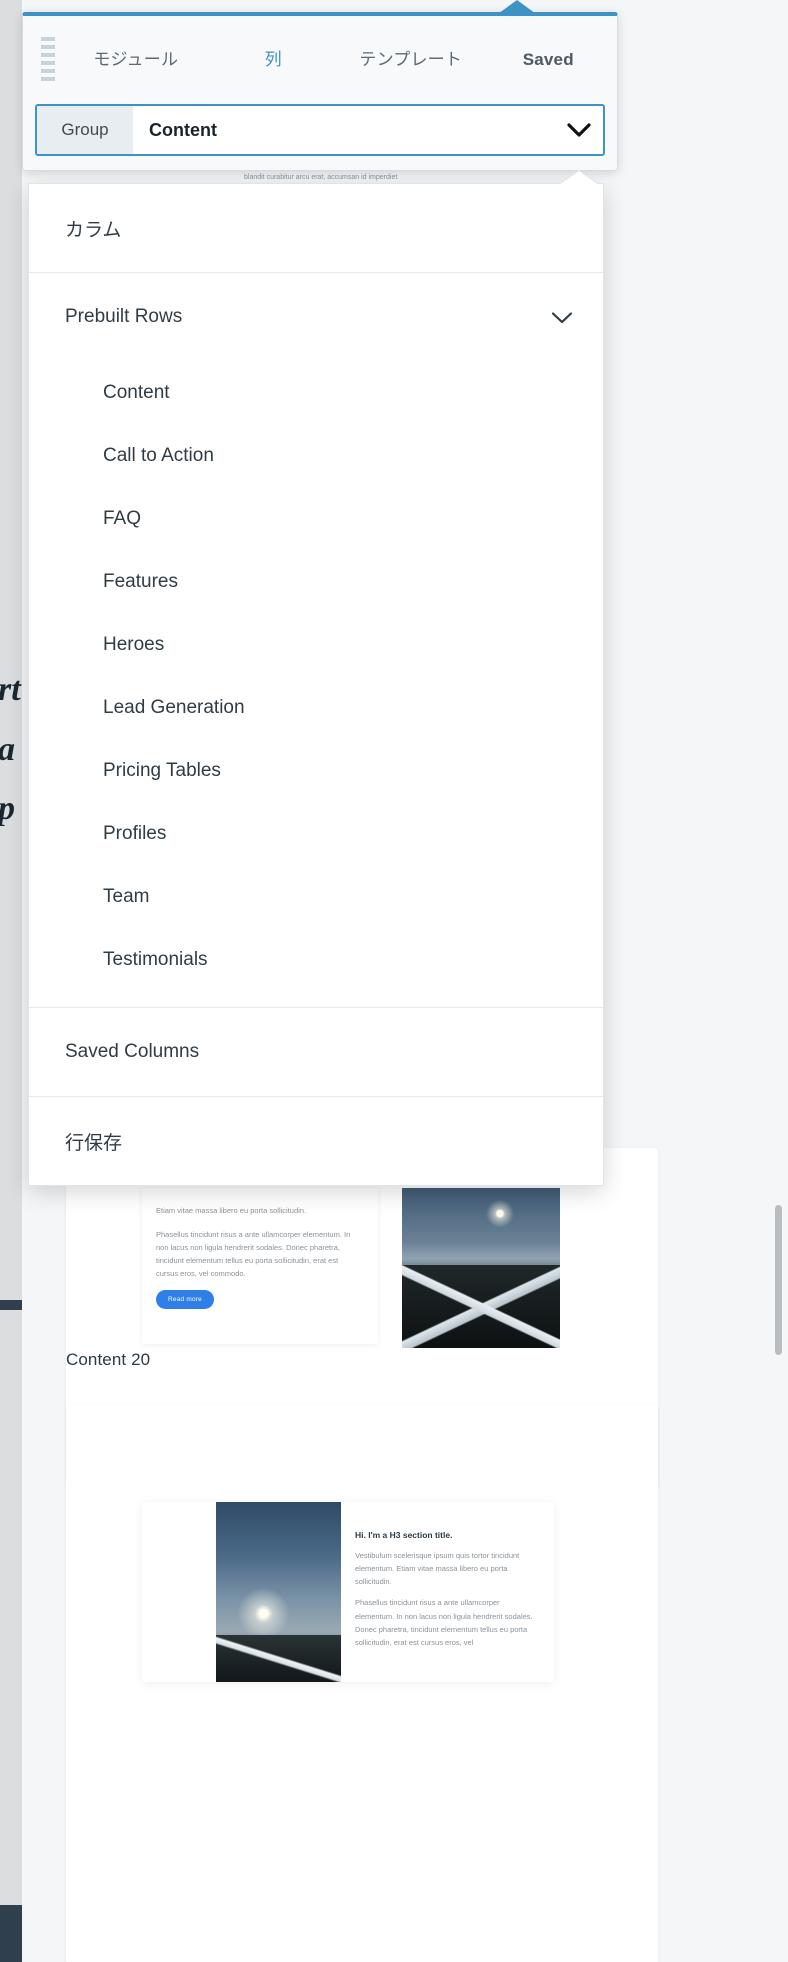 This screenshot has width=788, height=1962. What do you see at coordinates (48, 60) in the screenshot?
I see `drag-grip-icon` at bounding box center [48, 60].